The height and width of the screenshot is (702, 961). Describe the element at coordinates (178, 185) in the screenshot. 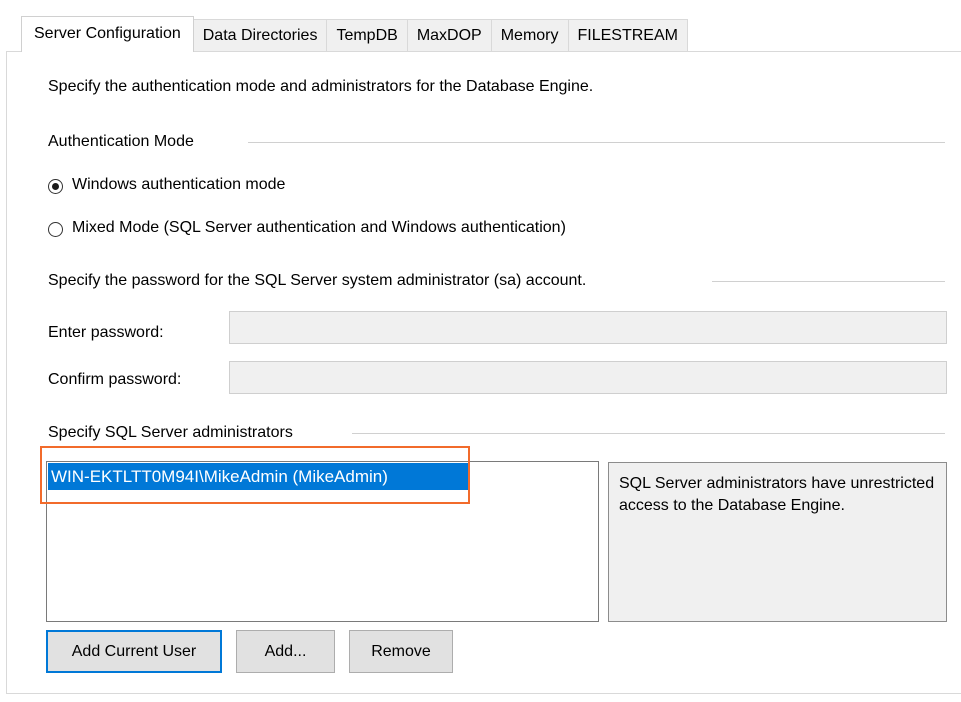

I see `windows-auth-label: Windows authentication mode` at that location.